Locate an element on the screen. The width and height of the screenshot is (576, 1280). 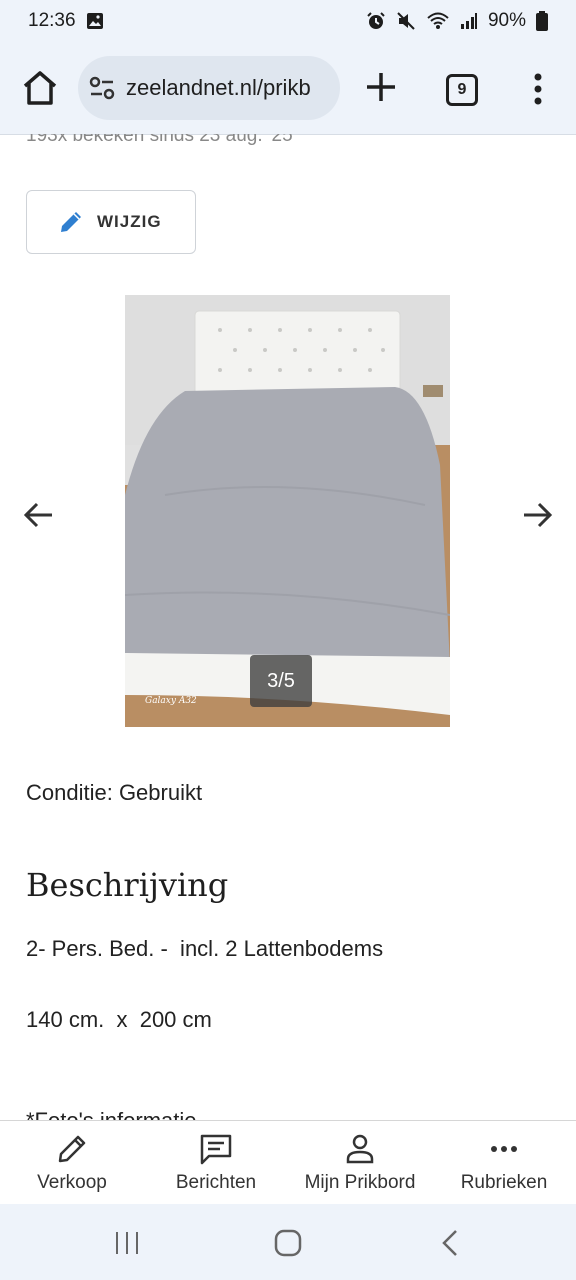
photo-counter-text: 3/5 is located at coordinates (281, 680).